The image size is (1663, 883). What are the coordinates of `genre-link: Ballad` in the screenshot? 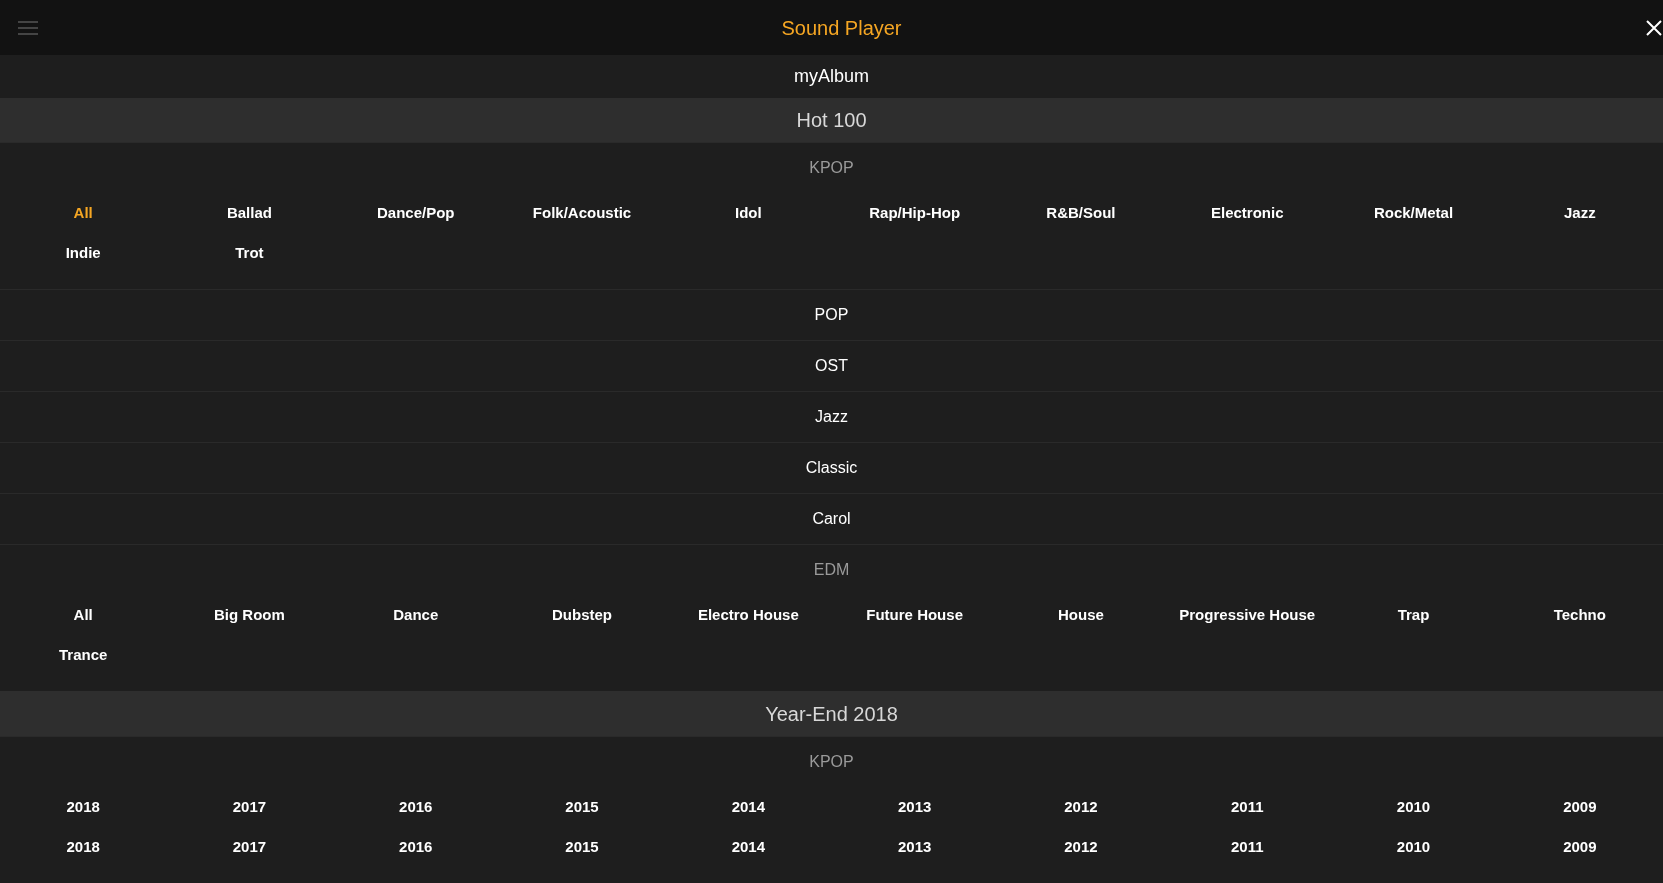 It's located at (249, 213).